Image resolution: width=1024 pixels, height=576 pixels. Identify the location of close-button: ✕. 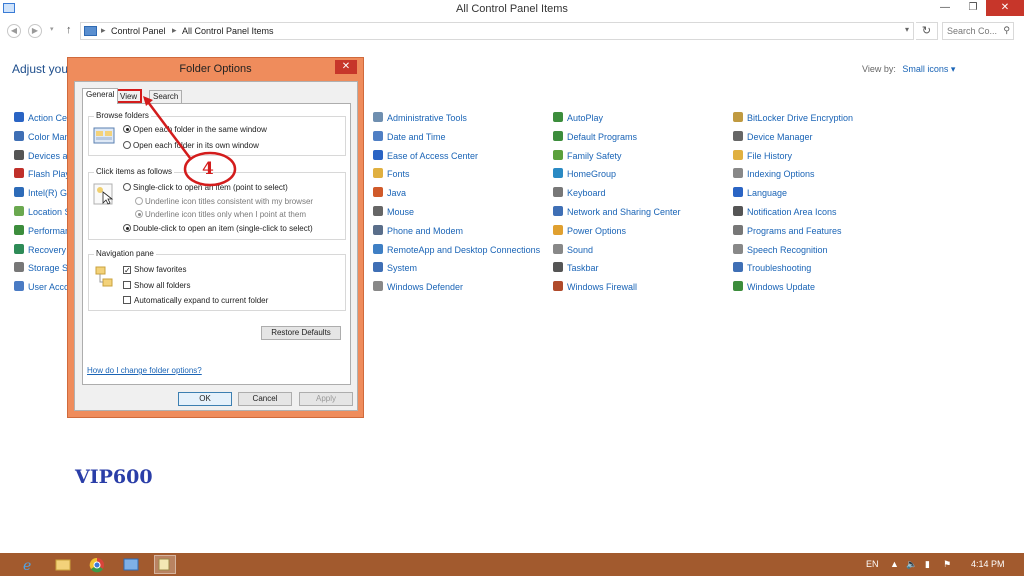
(1005, 8).